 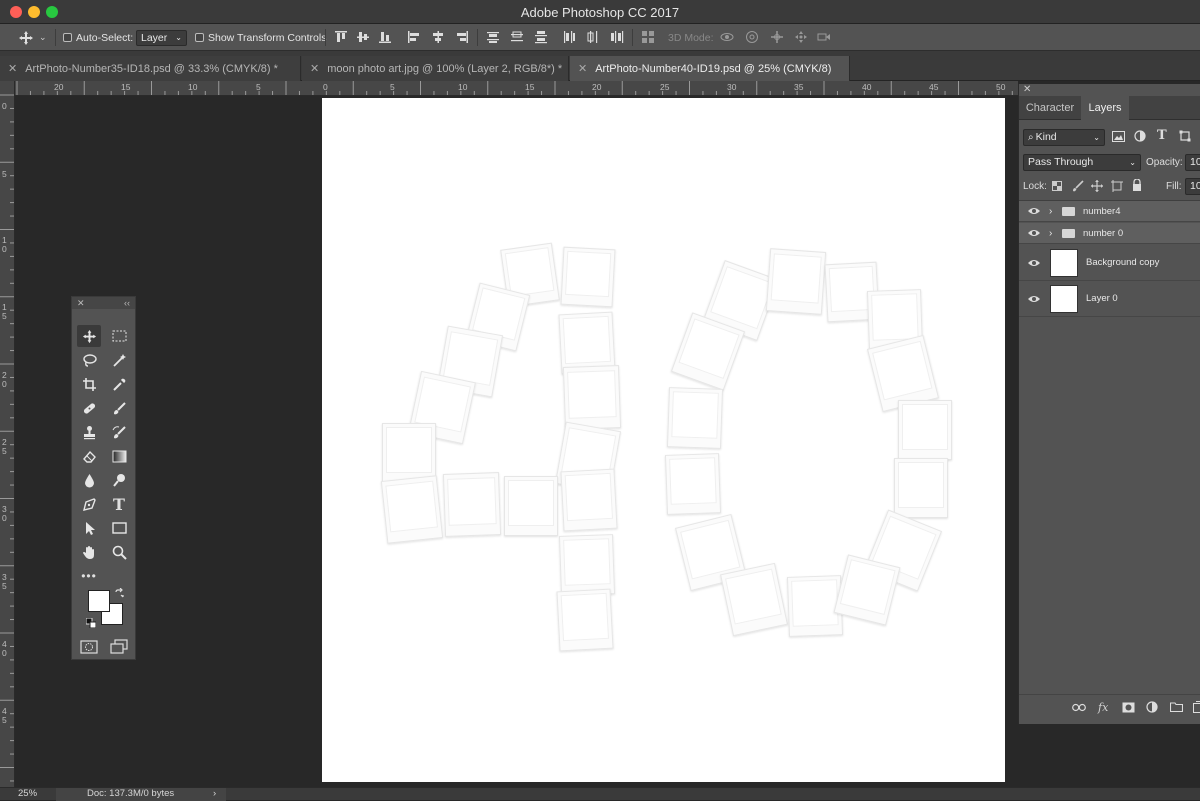 What do you see at coordinates (89, 432) in the screenshot?
I see `clone-stamp-tool` at bounding box center [89, 432].